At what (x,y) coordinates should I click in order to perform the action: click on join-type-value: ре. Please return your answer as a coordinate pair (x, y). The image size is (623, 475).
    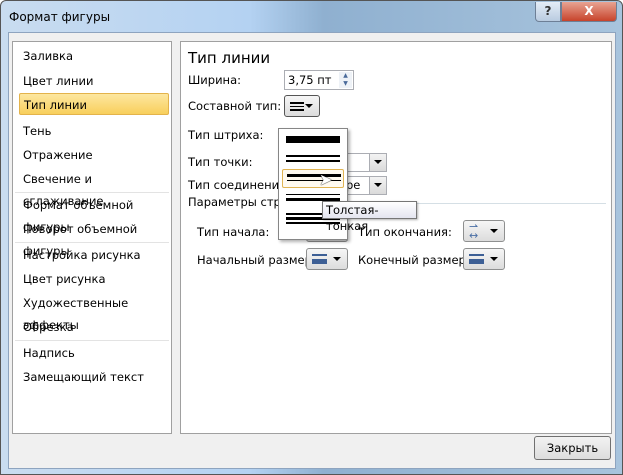
    Looking at the image, I should click on (353, 185).